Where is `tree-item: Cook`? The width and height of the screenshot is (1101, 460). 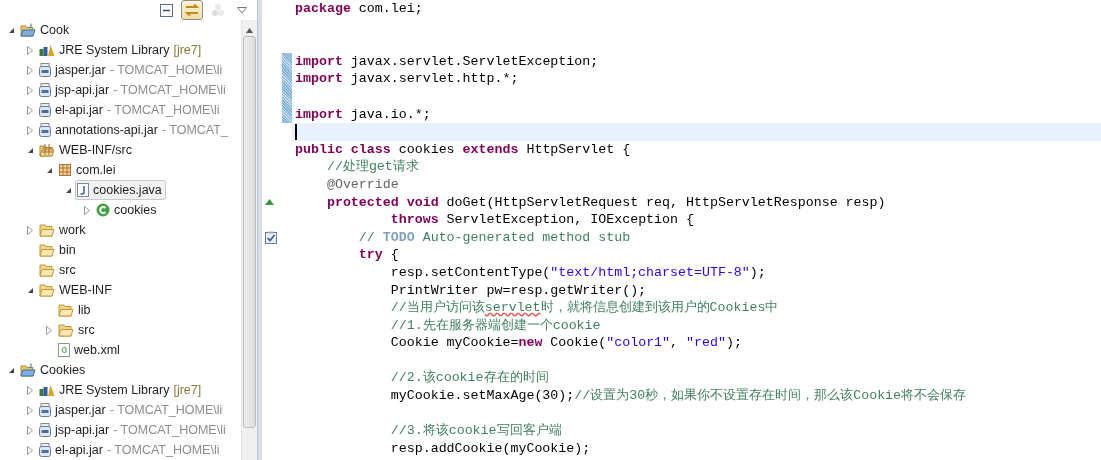 tree-item: Cook is located at coordinates (46, 30).